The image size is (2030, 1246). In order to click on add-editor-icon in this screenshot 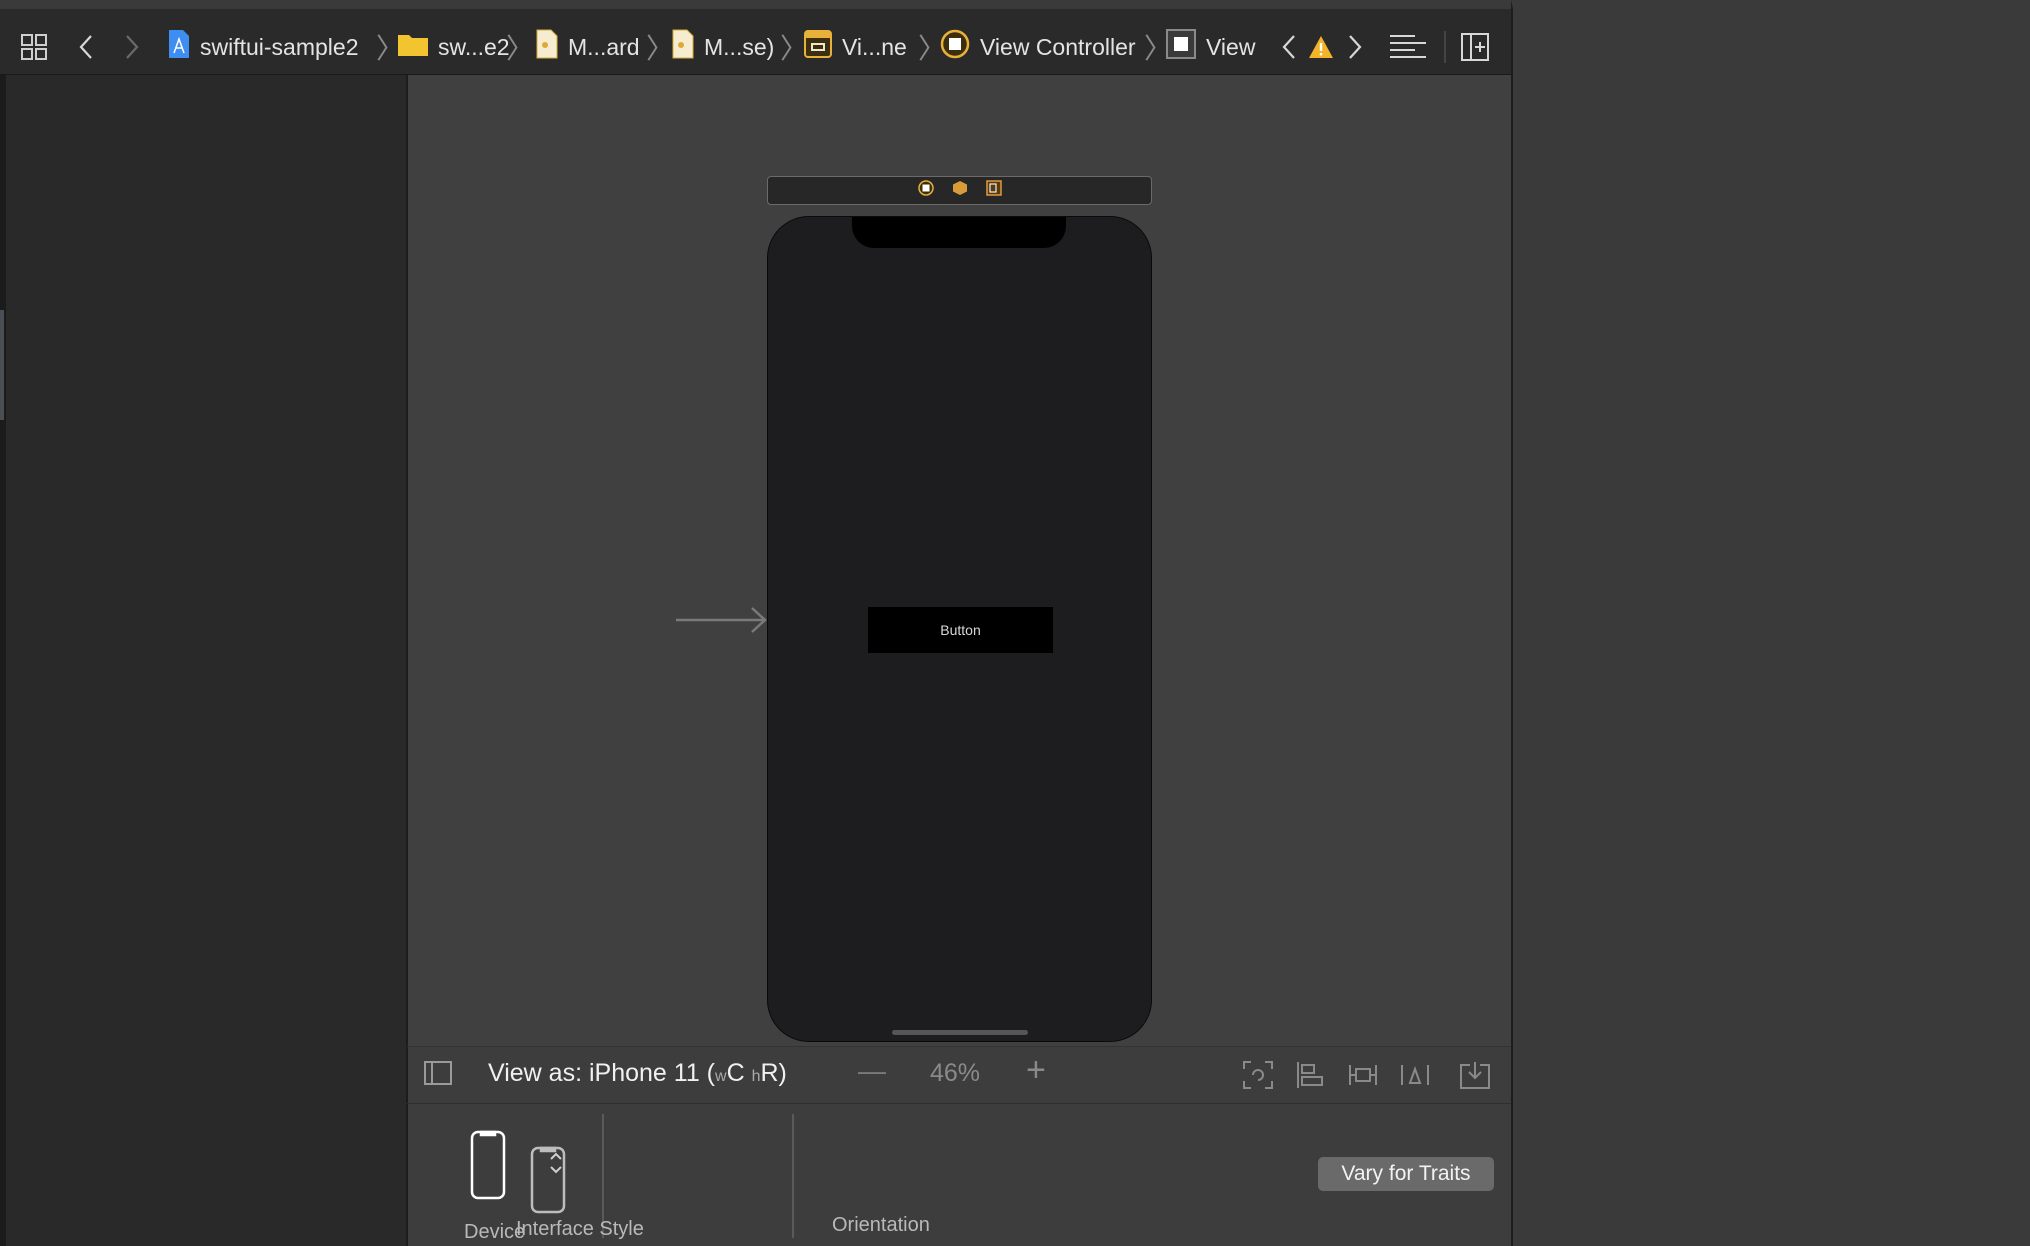, I will do `click(1475, 47)`.